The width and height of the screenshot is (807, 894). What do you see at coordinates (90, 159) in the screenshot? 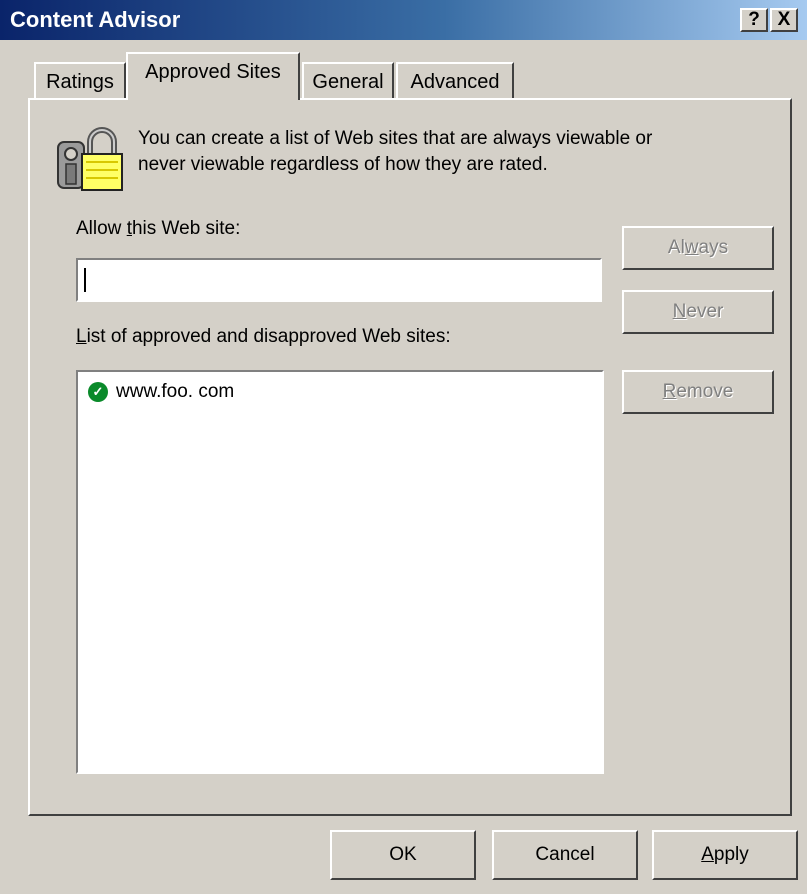
I see `lock-with-keys-icon` at bounding box center [90, 159].